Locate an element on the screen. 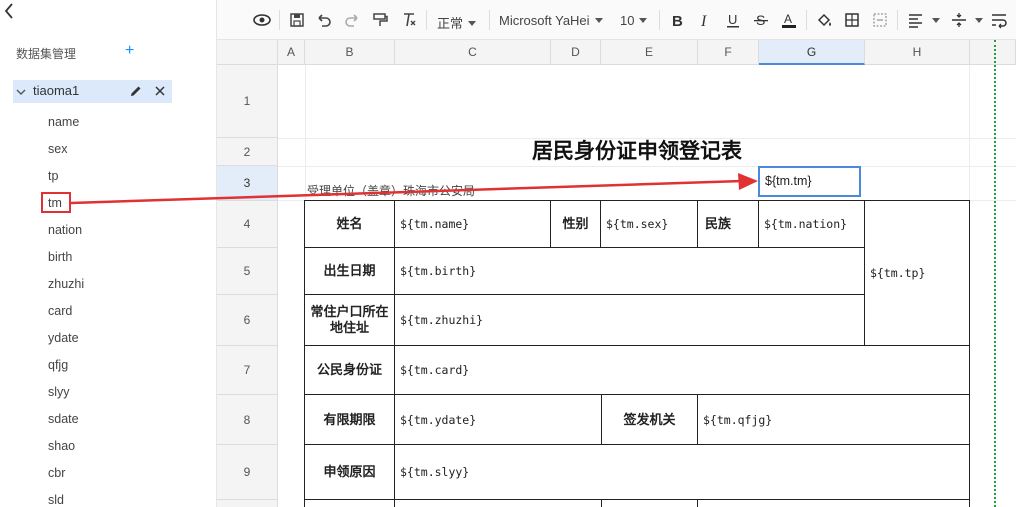 This screenshot has height=507, width=1016. value-card: ${tm.card} is located at coordinates (682, 370).